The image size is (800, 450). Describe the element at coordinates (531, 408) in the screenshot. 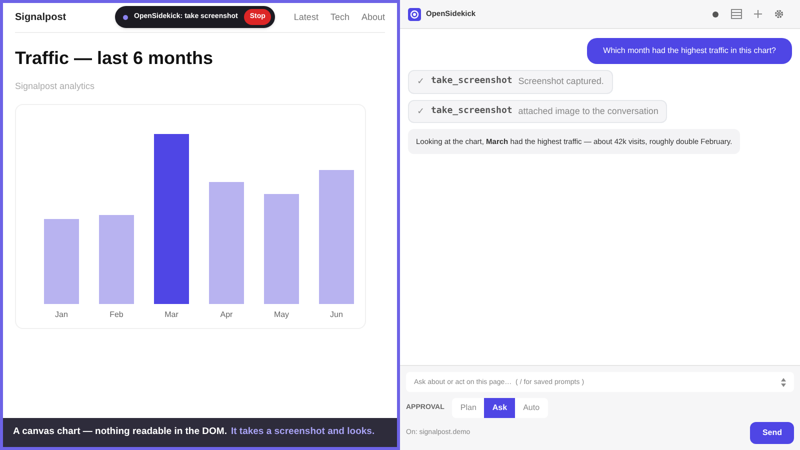

I see `approval-option: Auto` at that location.